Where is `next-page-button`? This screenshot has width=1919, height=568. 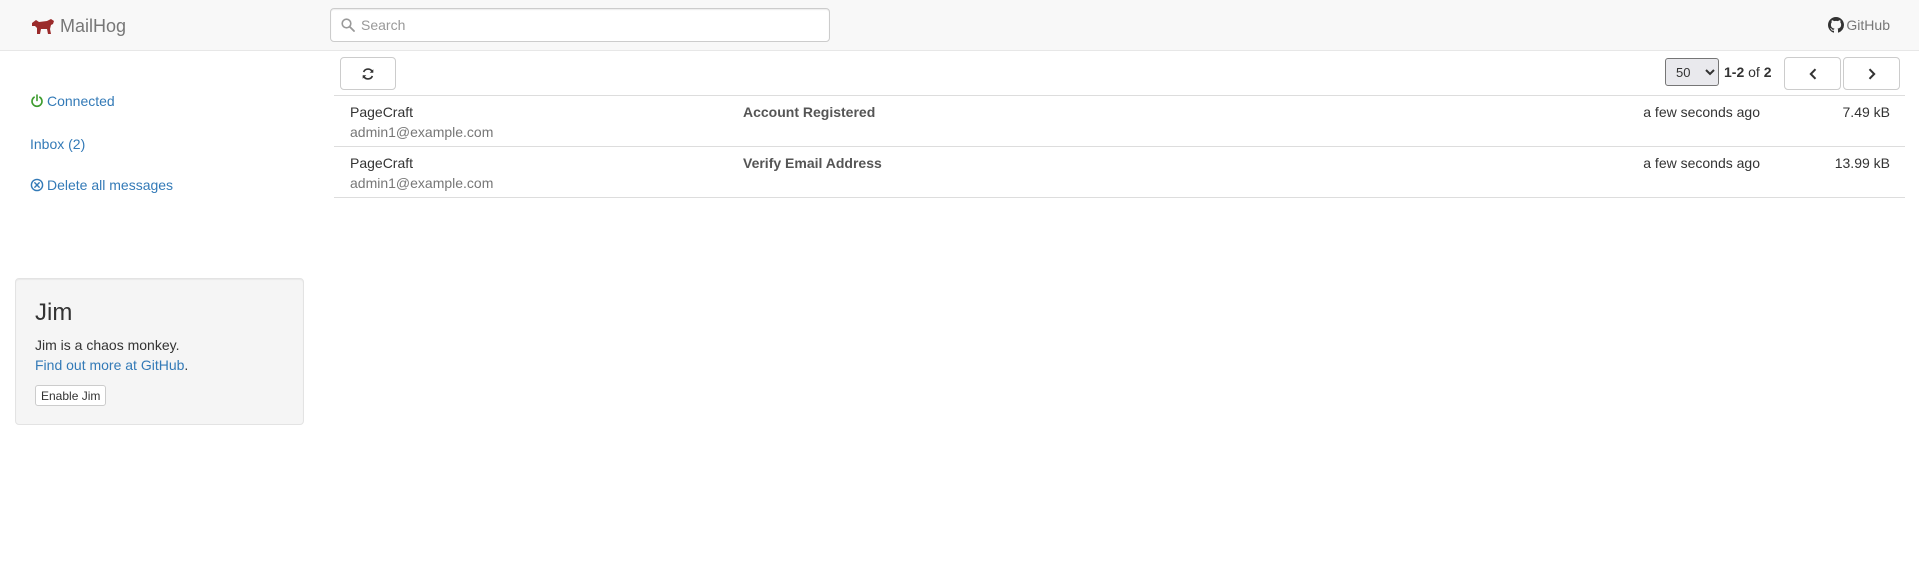
next-page-button is located at coordinates (1871, 73).